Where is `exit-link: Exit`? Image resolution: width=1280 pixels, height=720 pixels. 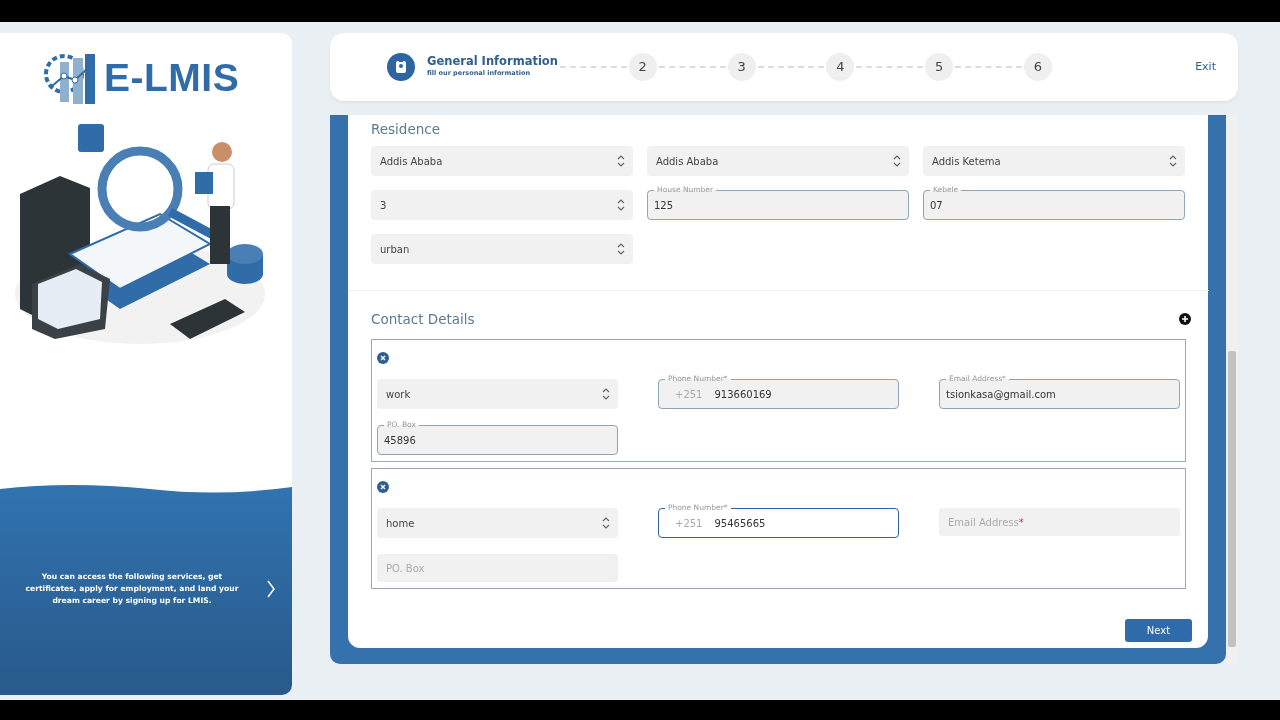 exit-link: Exit is located at coordinates (1205, 67).